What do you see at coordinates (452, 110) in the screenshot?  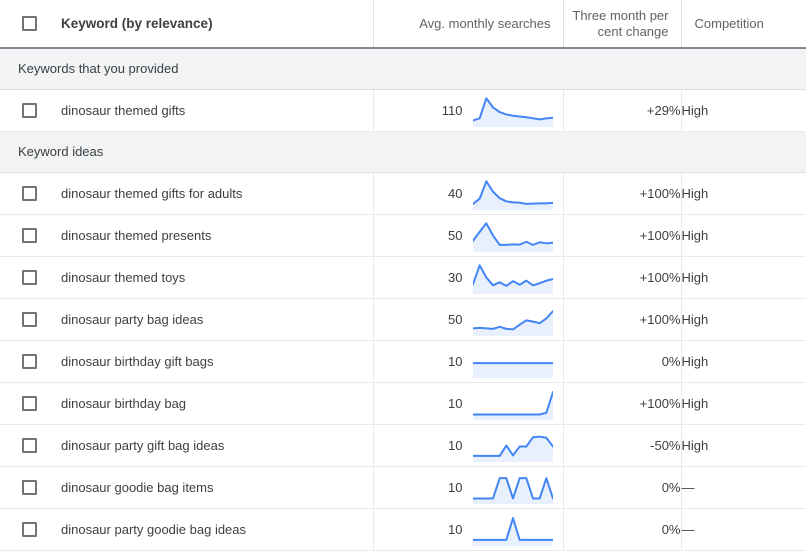 I see `avg-monthly-searches-value: 110` at bounding box center [452, 110].